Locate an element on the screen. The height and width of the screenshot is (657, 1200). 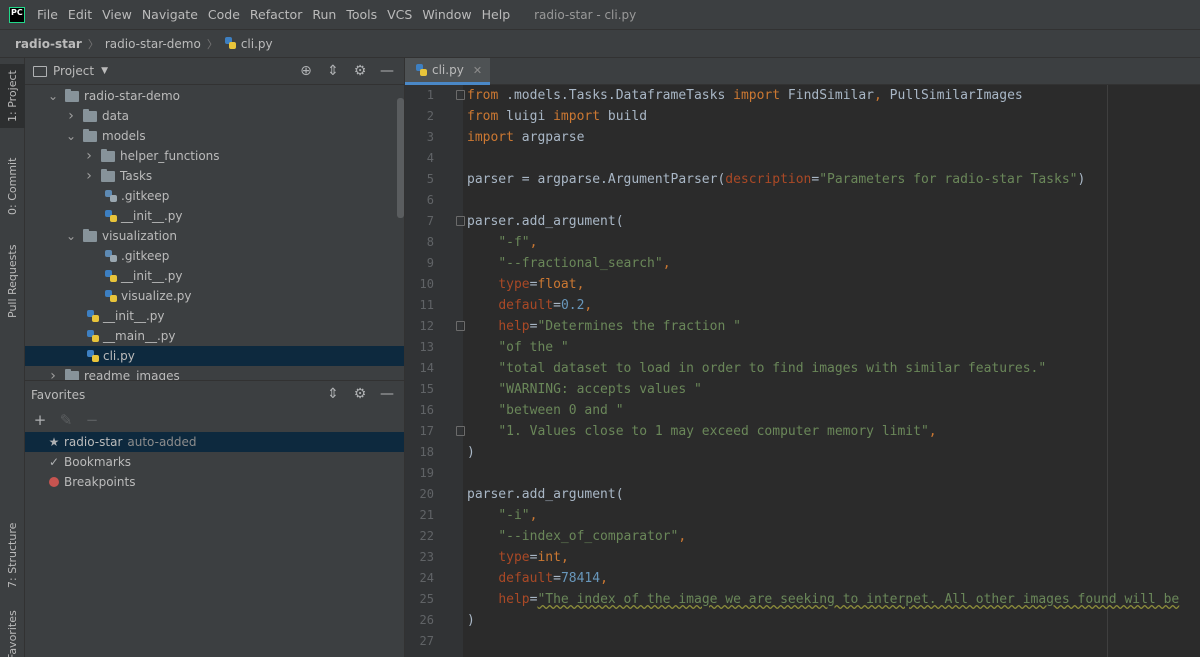
remove-icon: − is located at coordinates (92, 420).